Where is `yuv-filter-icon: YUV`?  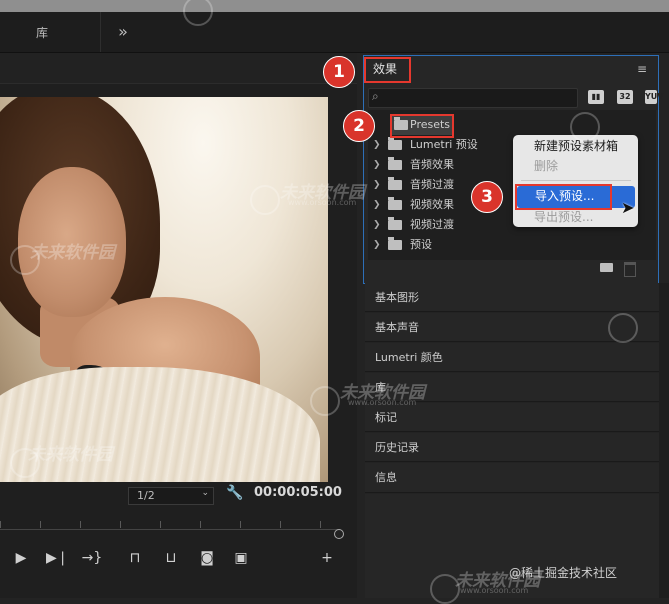
yuv-filter-icon: YUV is located at coordinates (654, 97).